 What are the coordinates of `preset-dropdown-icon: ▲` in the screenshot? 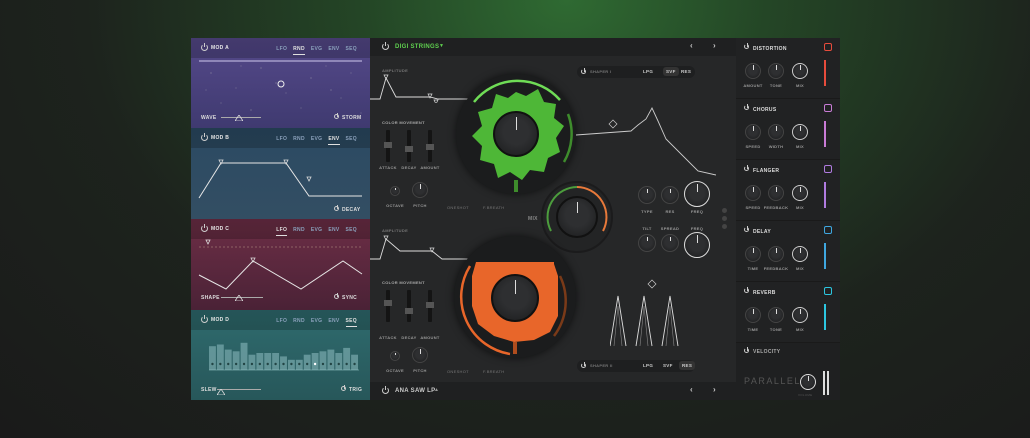 It's located at (436, 390).